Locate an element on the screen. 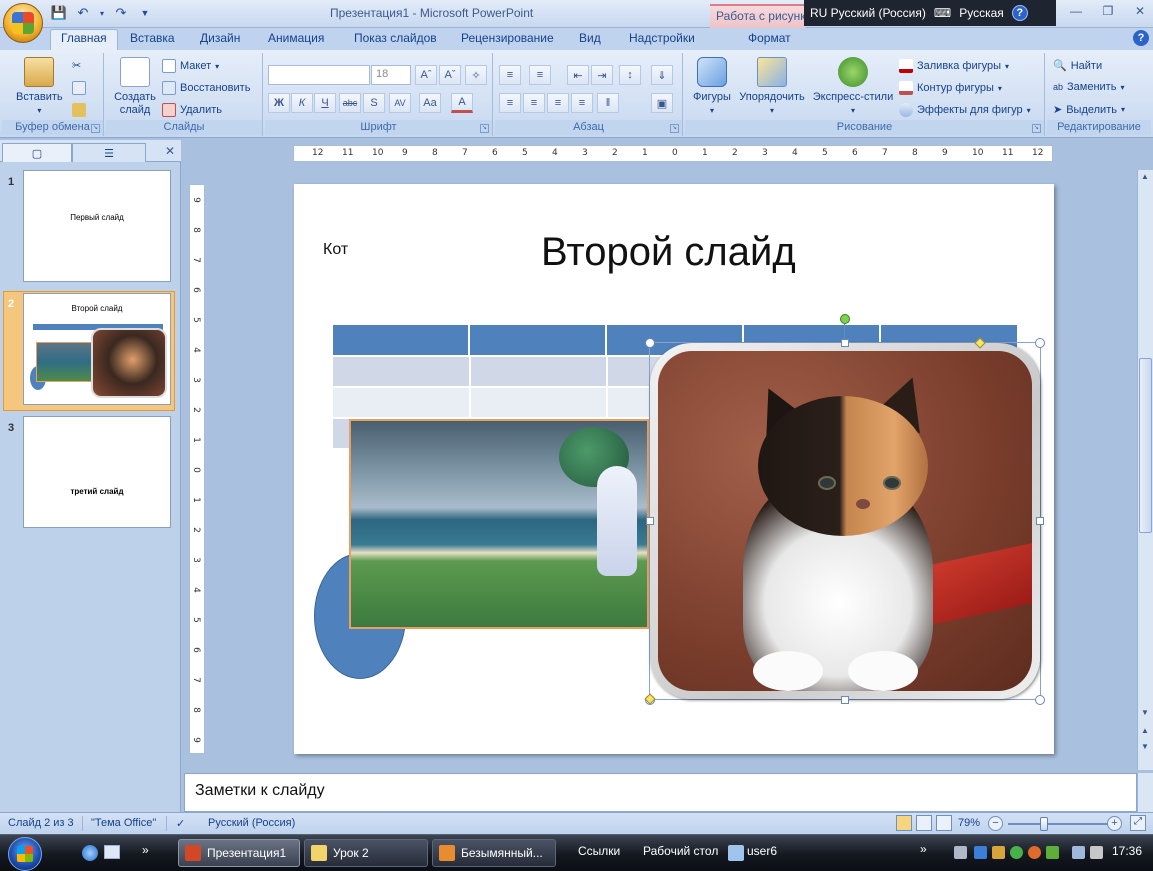 This screenshot has height=871, width=1153. align-center-button: ≡ is located at coordinates (534, 103).